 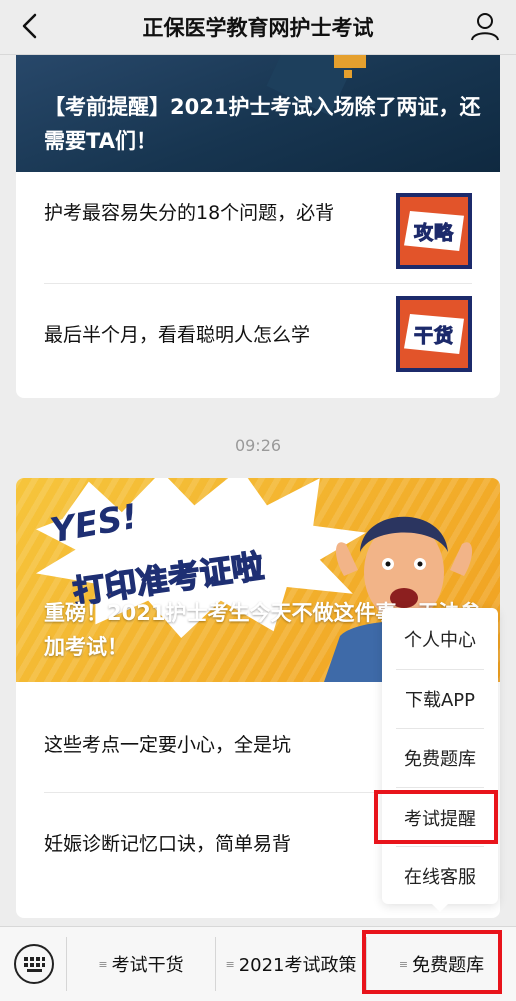 What do you see at coordinates (204, 213) in the screenshot?
I see `article-title: 护考最容易失分的18个问题，必背` at bounding box center [204, 213].